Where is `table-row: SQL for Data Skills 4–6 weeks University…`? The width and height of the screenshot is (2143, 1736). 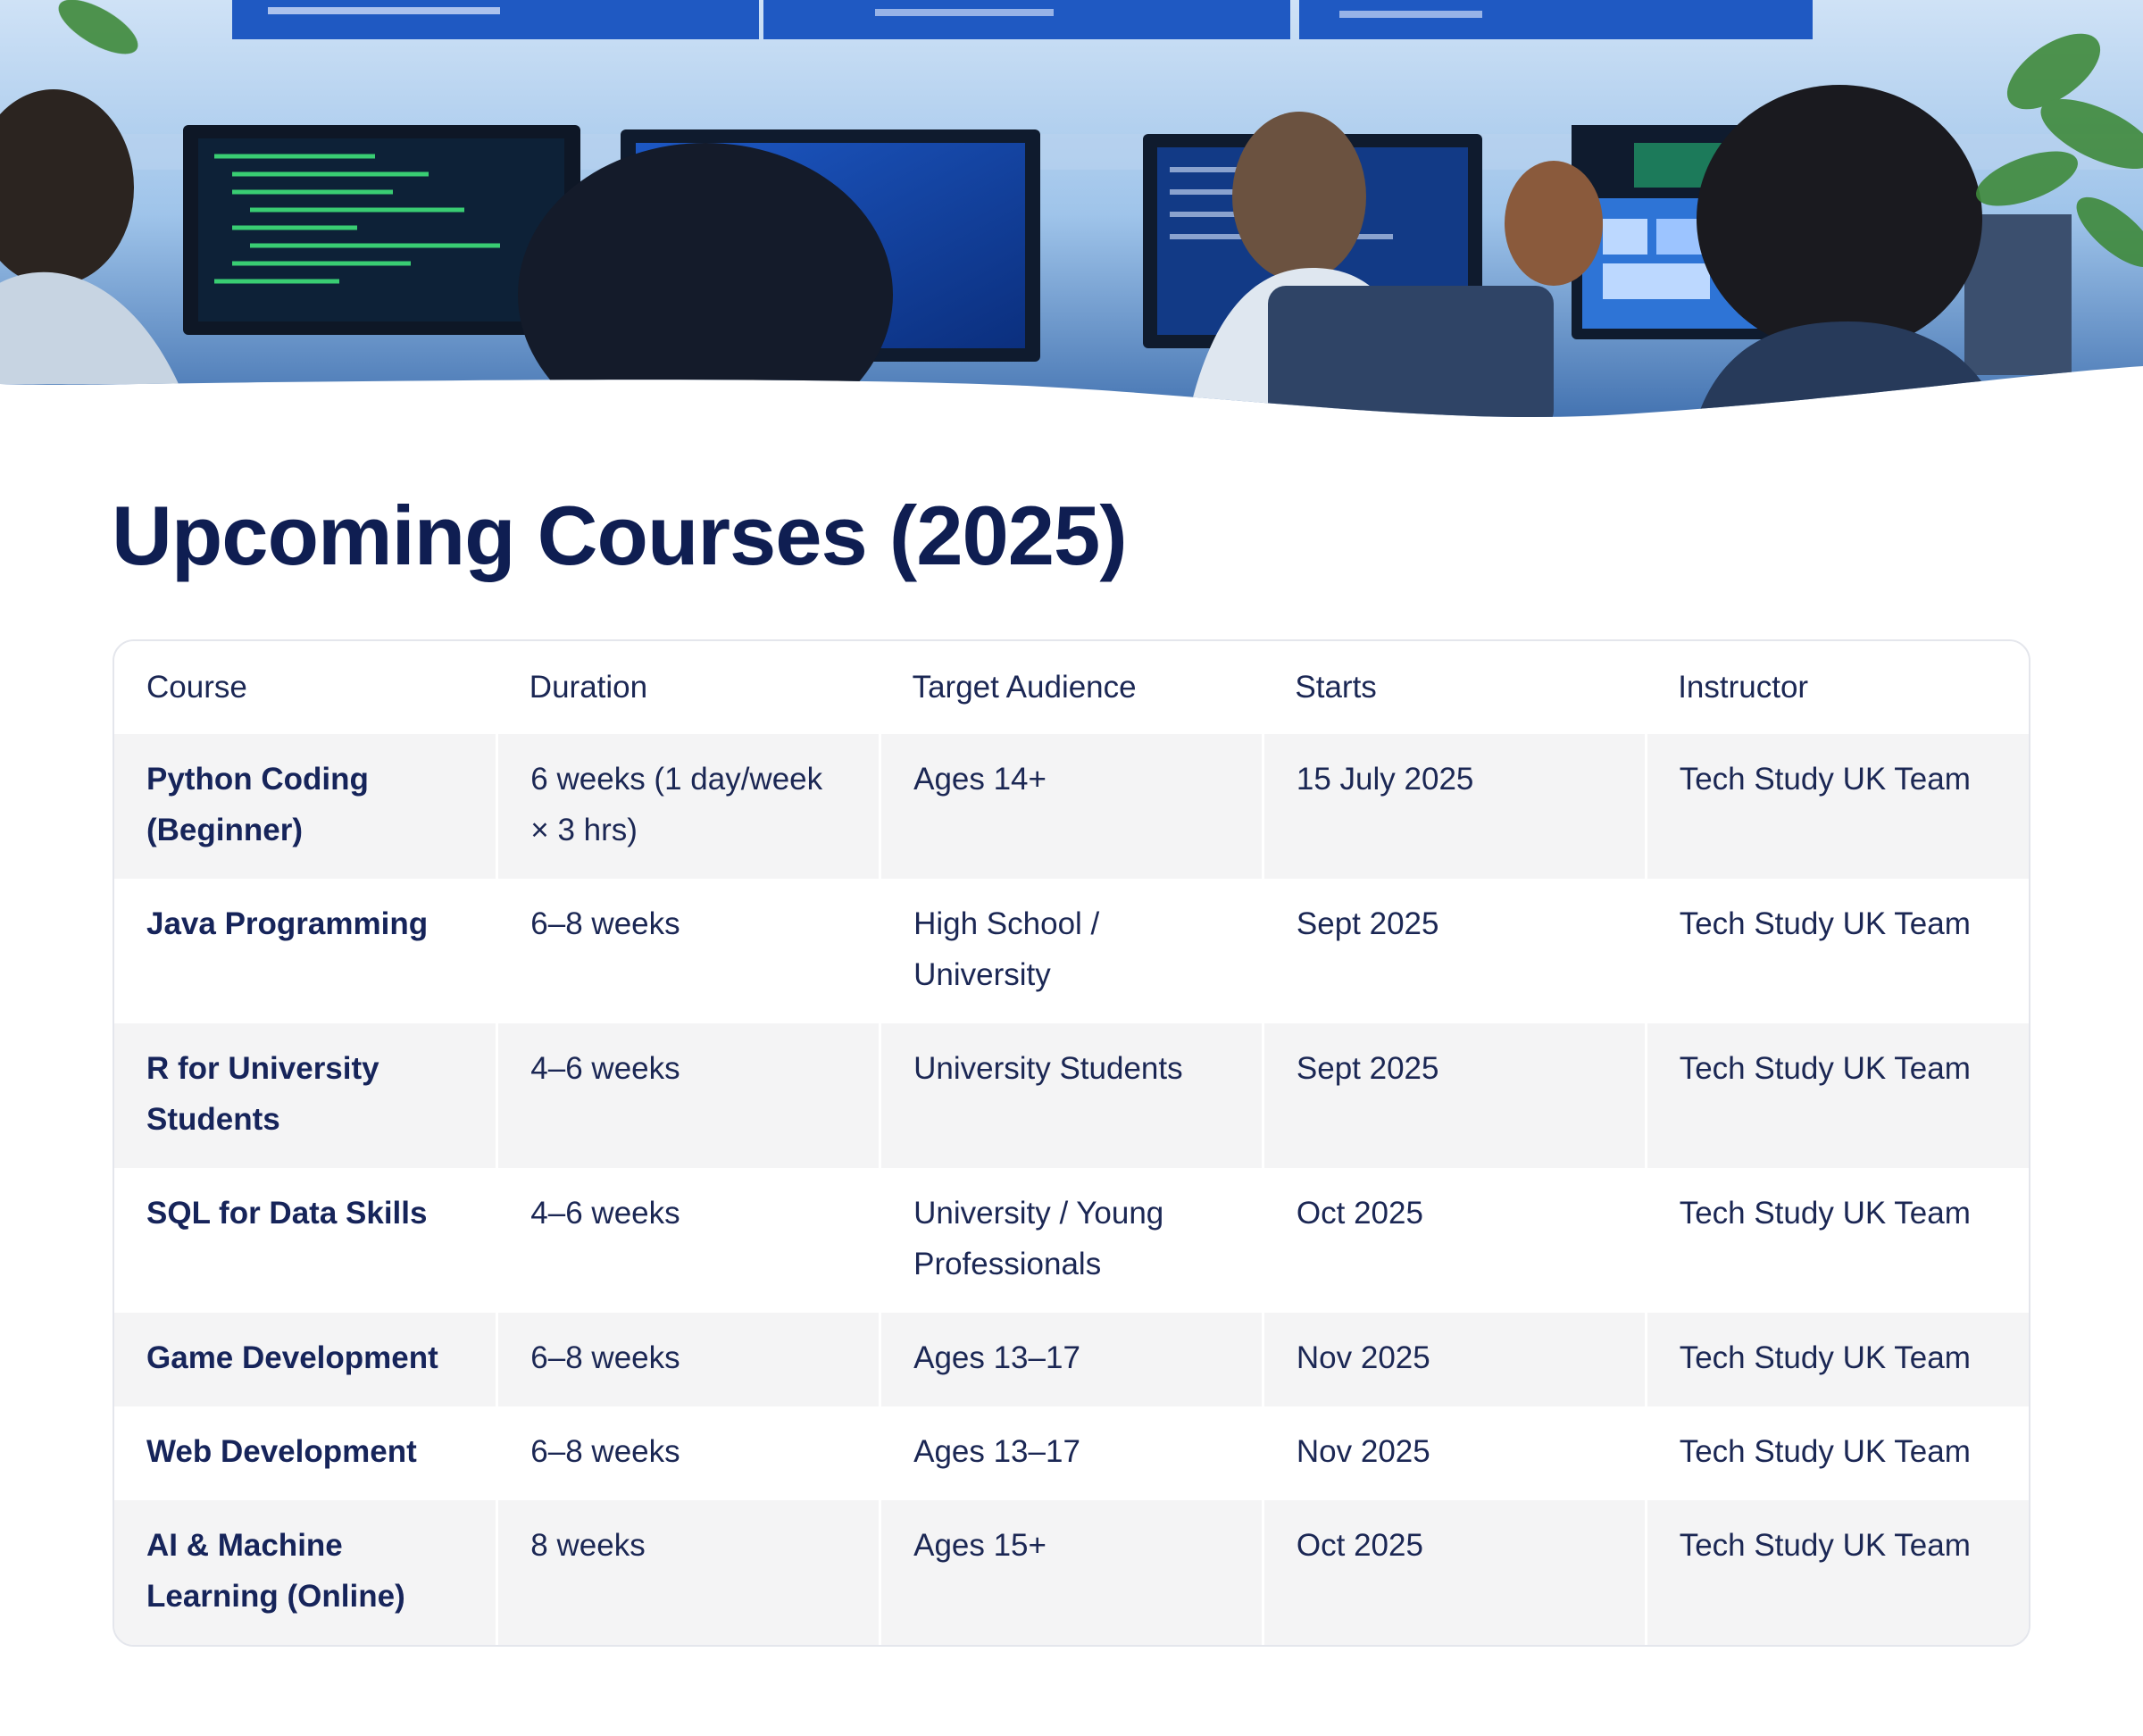
table-row: SQL for Data Skills 4–6 weeks University… is located at coordinates (1071, 1240).